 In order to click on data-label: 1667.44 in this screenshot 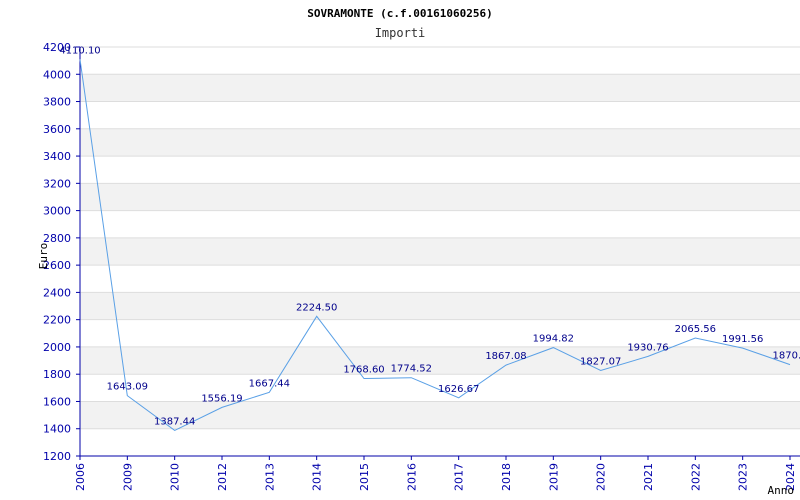, I will do `click(269, 383)`.